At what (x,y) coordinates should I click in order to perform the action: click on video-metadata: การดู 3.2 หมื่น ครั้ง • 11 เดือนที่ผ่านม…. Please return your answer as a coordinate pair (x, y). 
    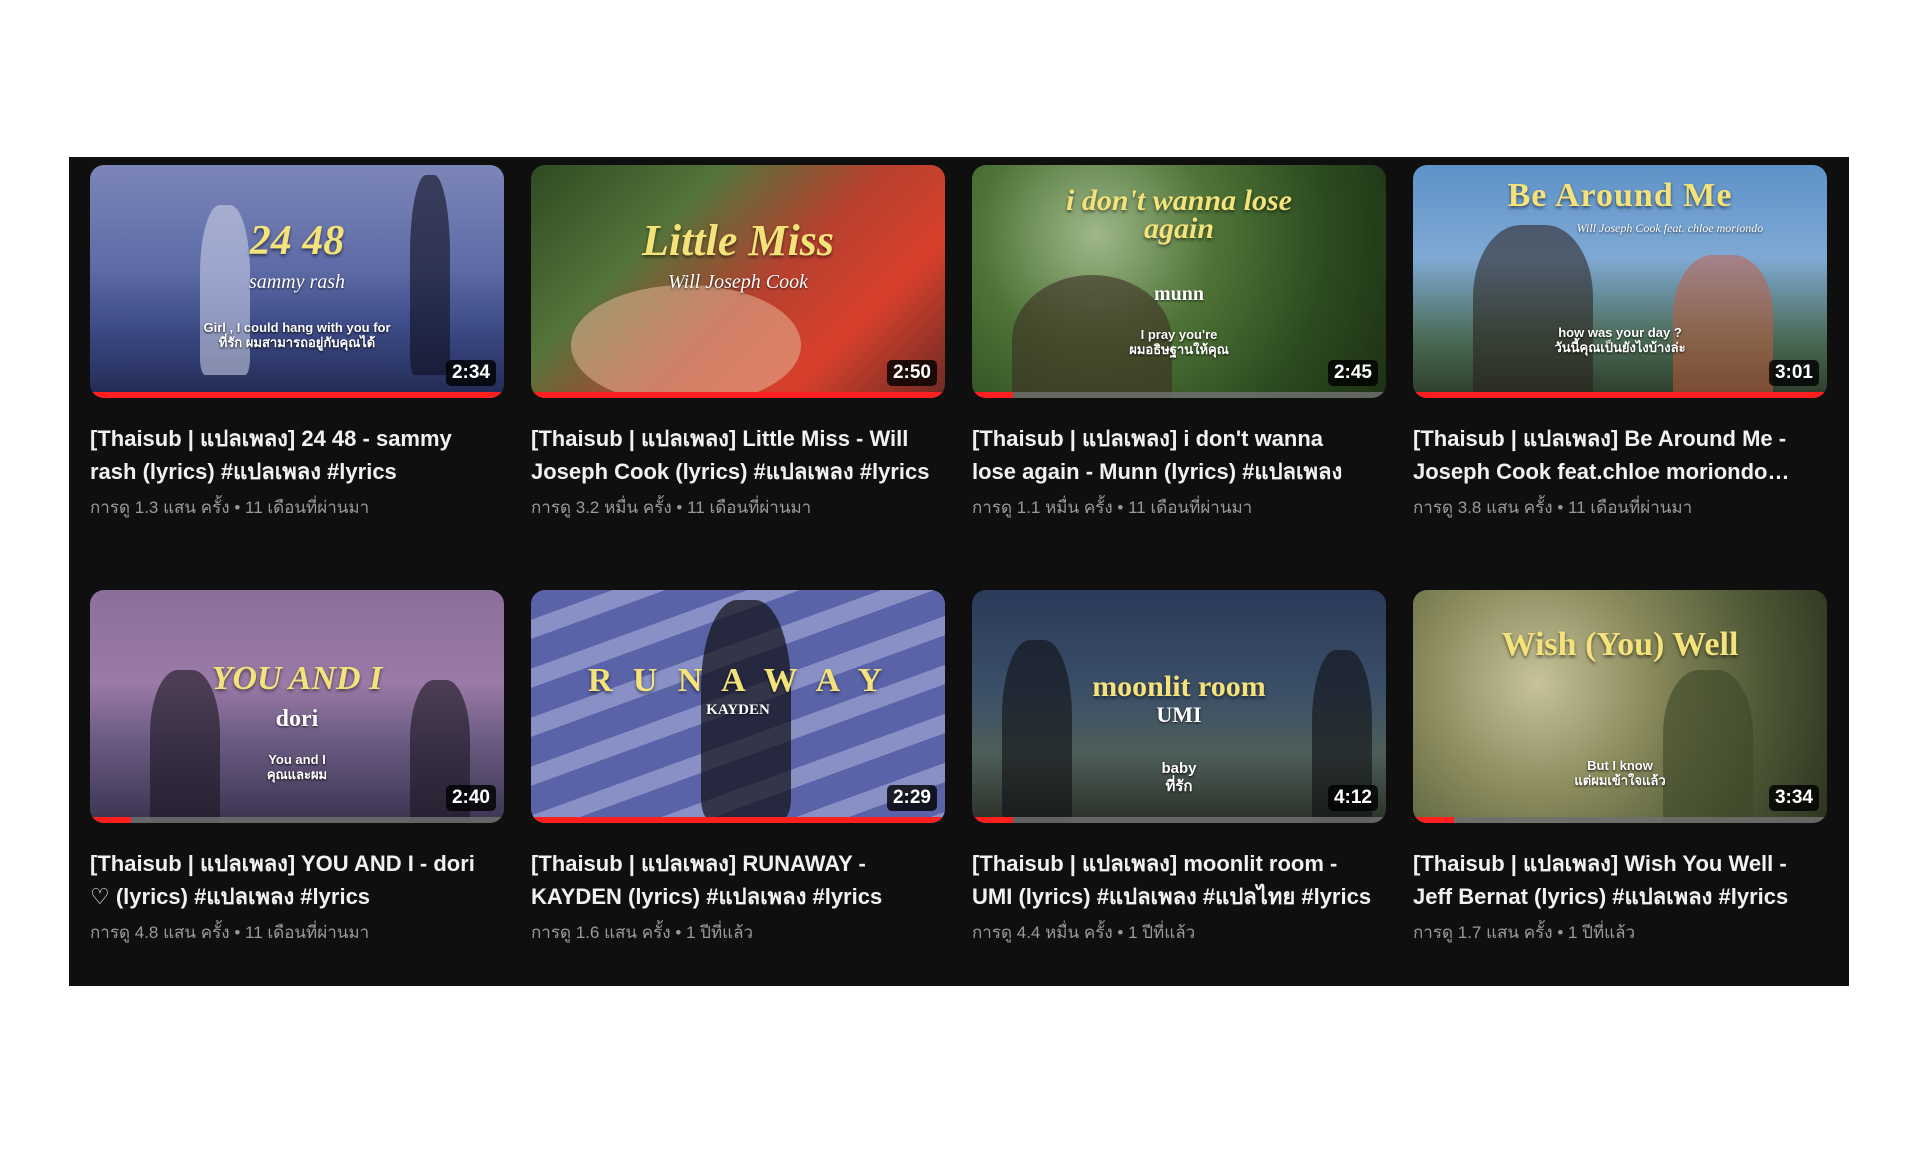
    Looking at the image, I should click on (738, 507).